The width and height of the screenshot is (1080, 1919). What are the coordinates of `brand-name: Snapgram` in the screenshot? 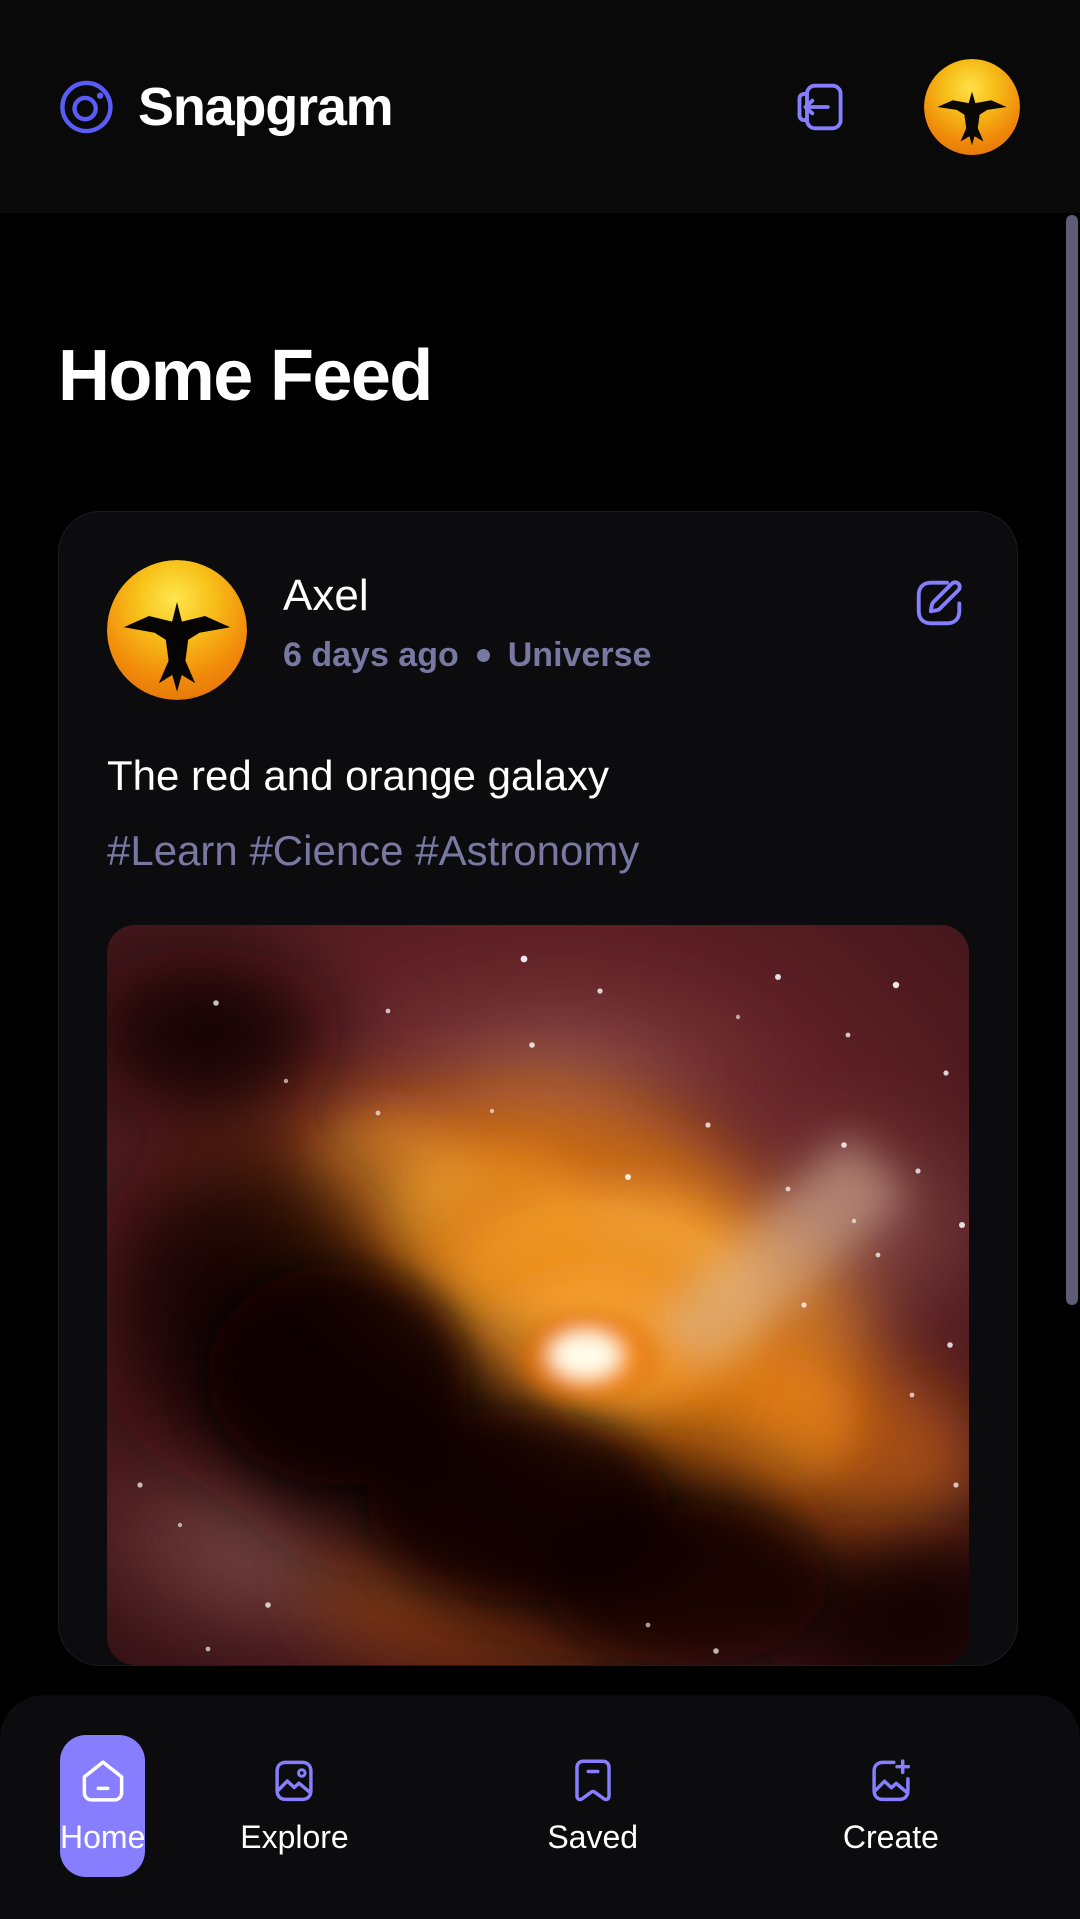 It's located at (266, 106).